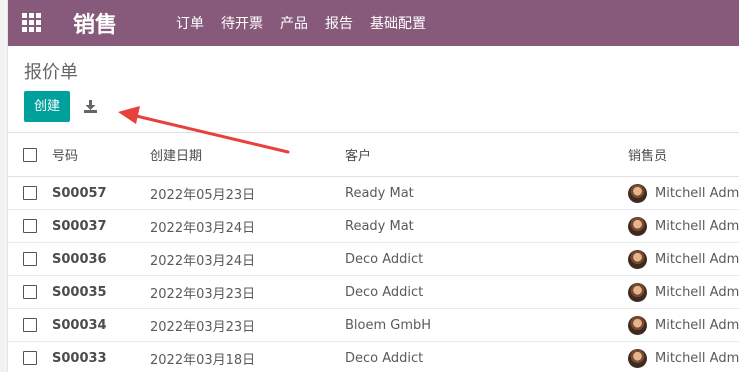 This screenshot has height=372, width=739. What do you see at coordinates (79, 193) in the screenshot?
I see `cell-number: S00057` at bounding box center [79, 193].